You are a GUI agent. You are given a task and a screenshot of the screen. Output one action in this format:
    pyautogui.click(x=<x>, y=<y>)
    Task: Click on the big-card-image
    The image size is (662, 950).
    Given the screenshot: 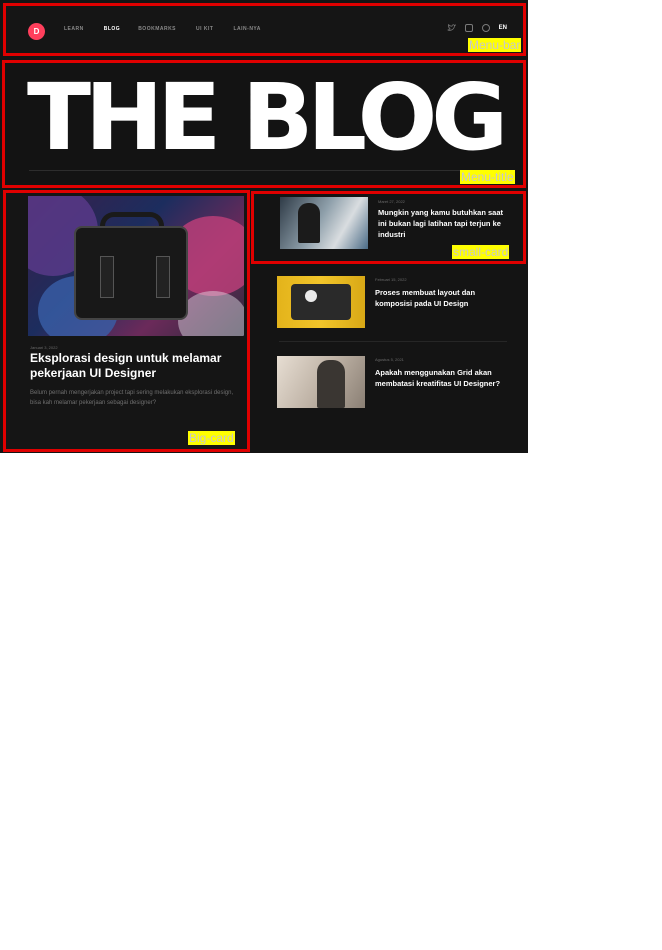 What is the action you would take?
    pyautogui.click(x=136, y=266)
    